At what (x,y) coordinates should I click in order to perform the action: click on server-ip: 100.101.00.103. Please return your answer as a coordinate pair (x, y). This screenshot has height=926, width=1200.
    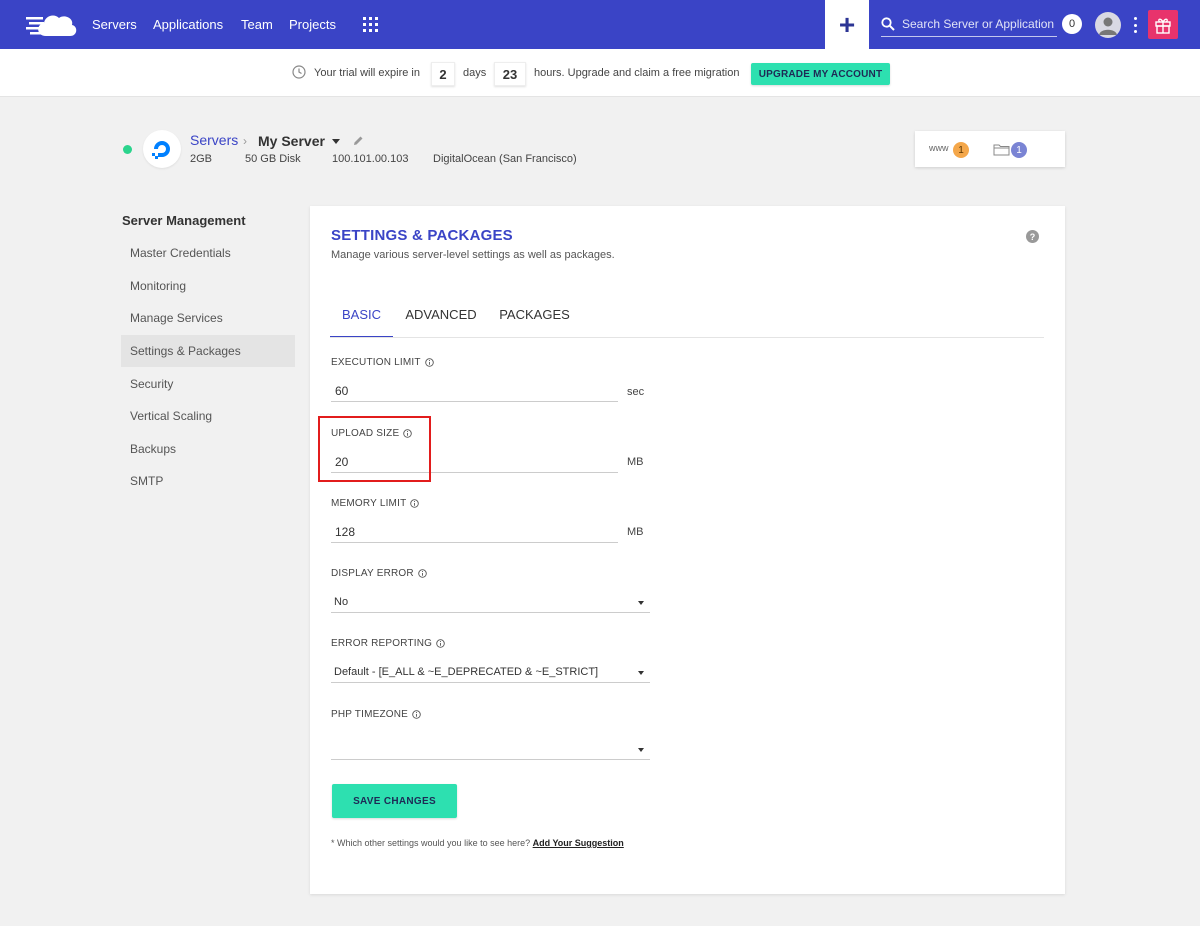
    Looking at the image, I should click on (370, 159).